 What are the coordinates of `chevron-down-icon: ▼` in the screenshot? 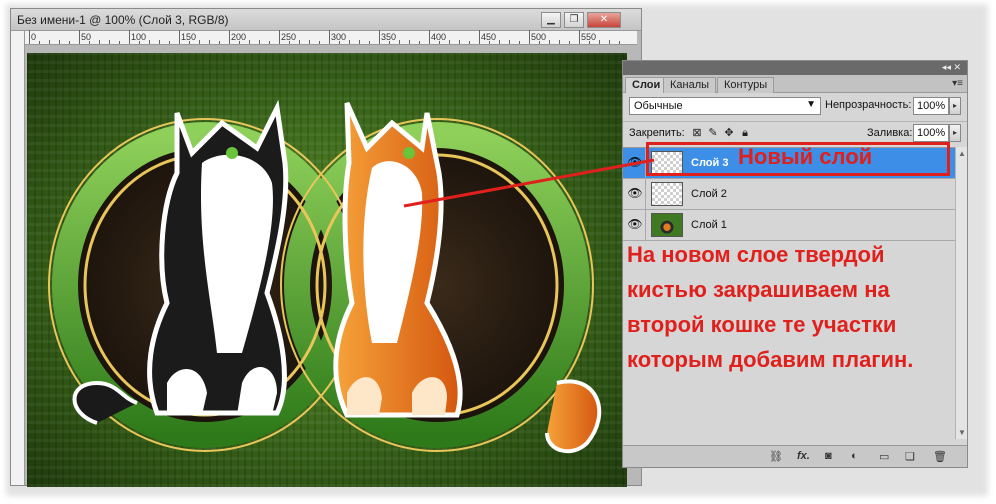 It's located at (811, 104).